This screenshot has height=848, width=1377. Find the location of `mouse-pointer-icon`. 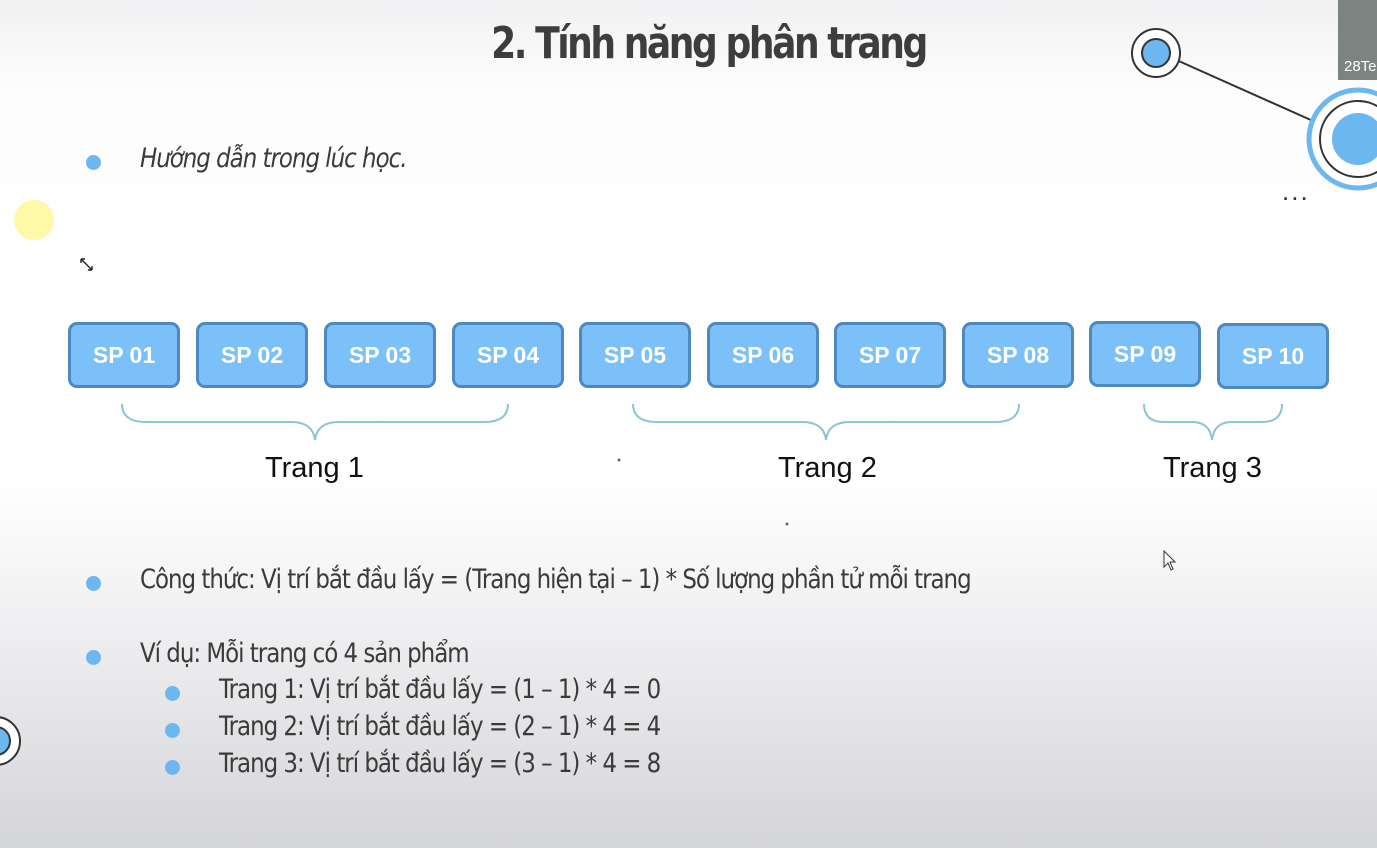

mouse-pointer-icon is located at coordinates (1170, 560).